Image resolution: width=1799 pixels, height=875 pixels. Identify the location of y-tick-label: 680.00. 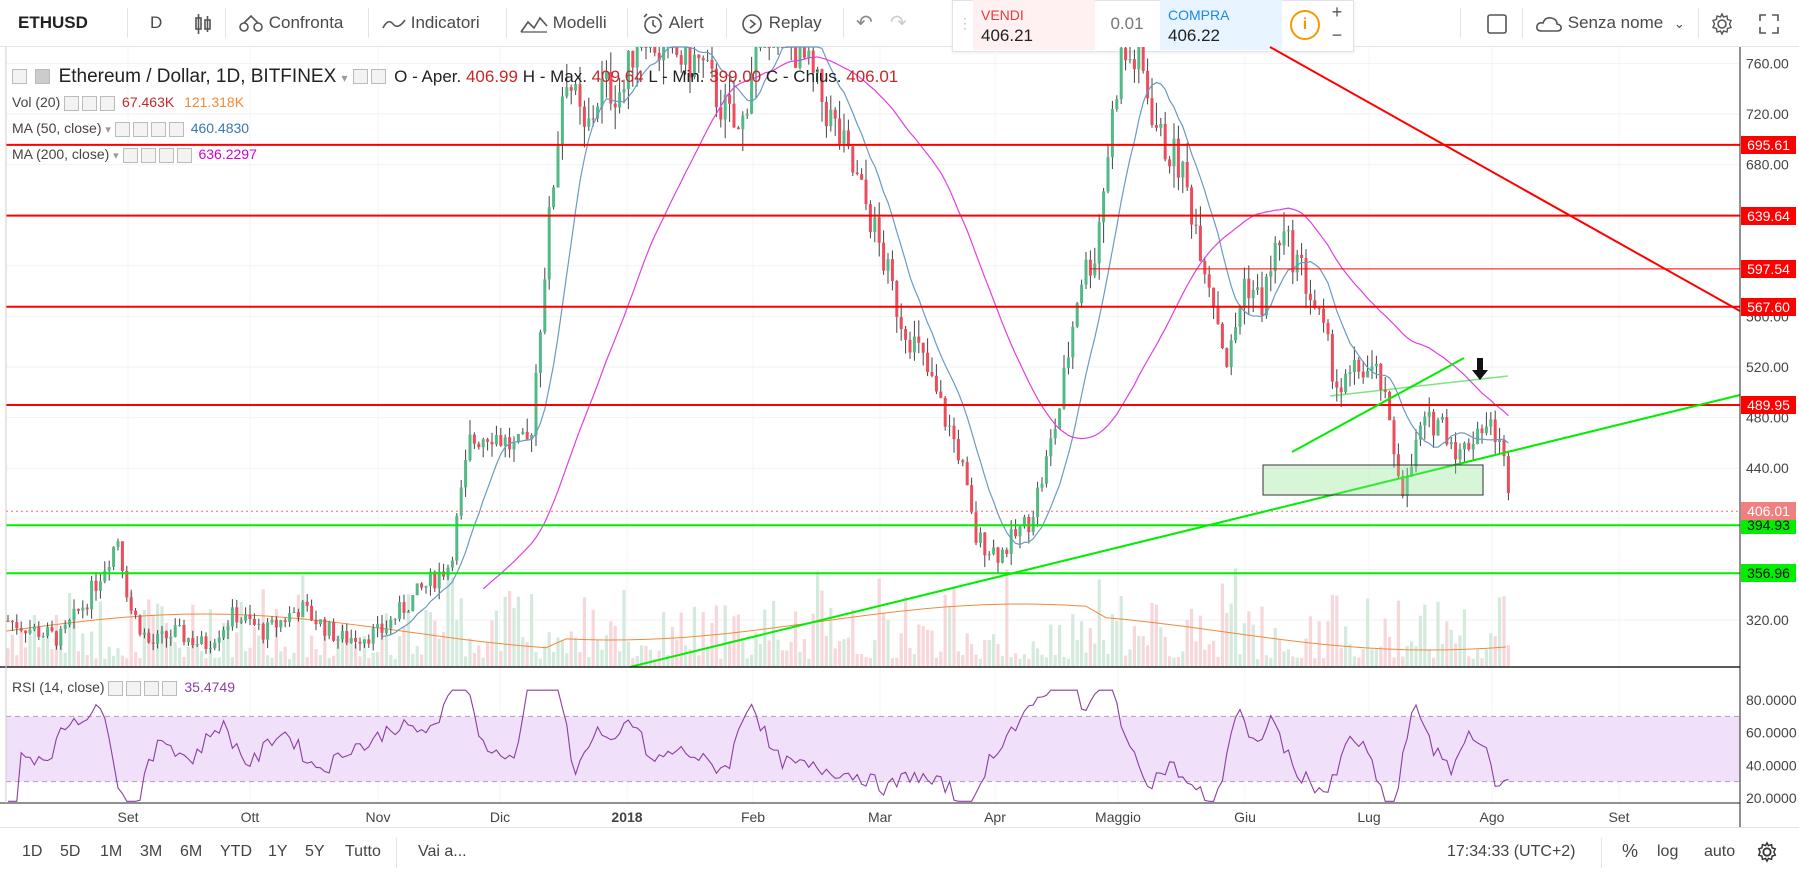
(1767, 165).